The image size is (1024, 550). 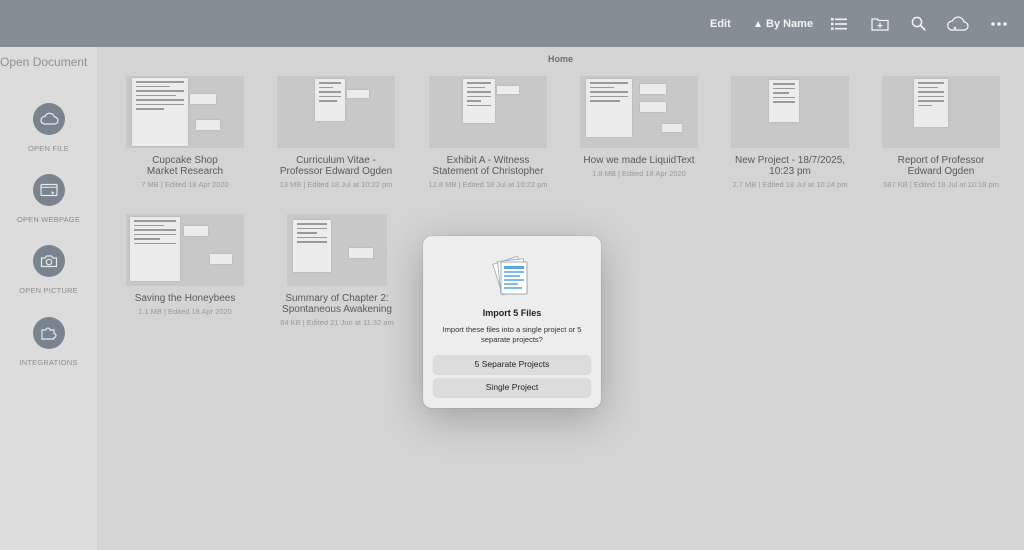 What do you see at coordinates (510, 275) in the screenshot?
I see `documents-icon` at bounding box center [510, 275].